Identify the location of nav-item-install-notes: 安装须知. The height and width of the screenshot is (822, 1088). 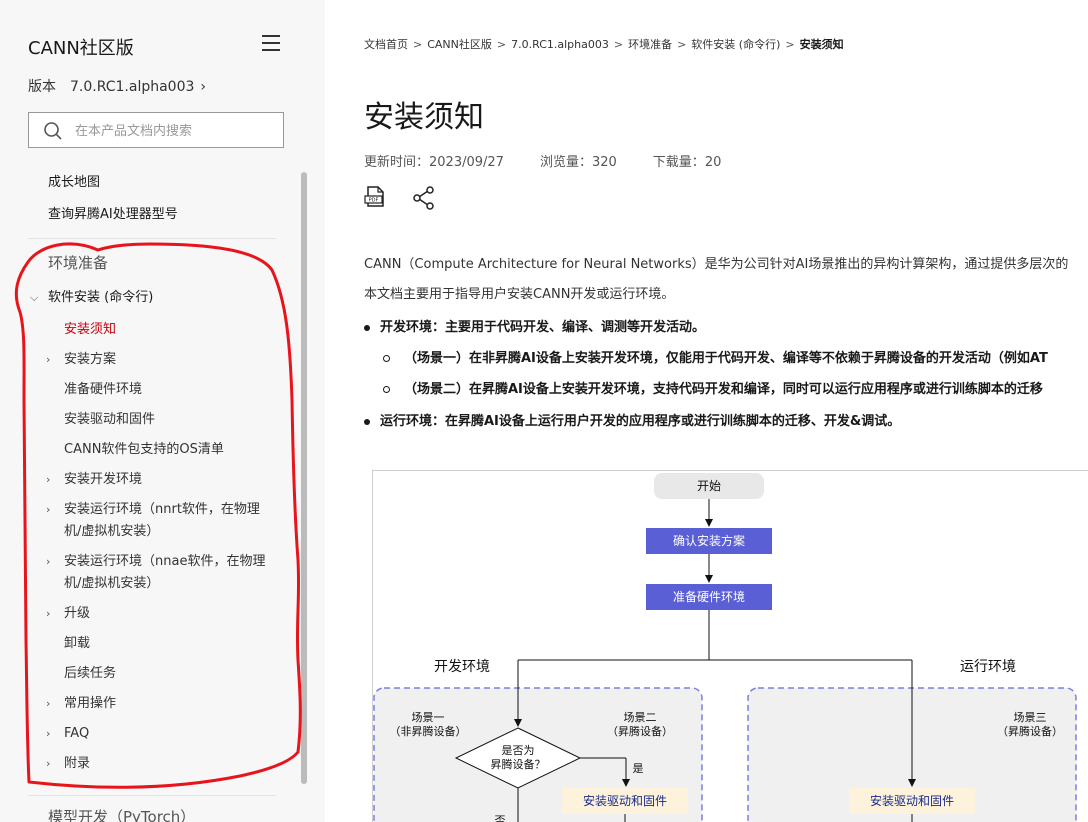
(90, 330).